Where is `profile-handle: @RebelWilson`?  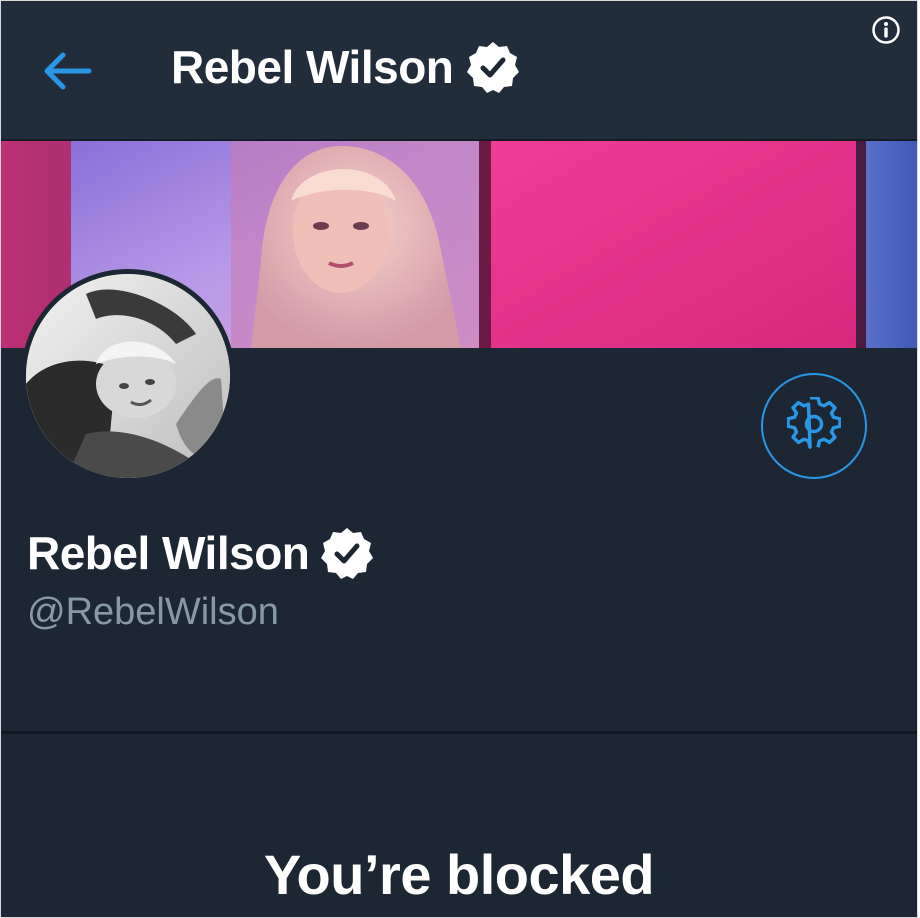 profile-handle: @RebelWilson is located at coordinates (153, 612).